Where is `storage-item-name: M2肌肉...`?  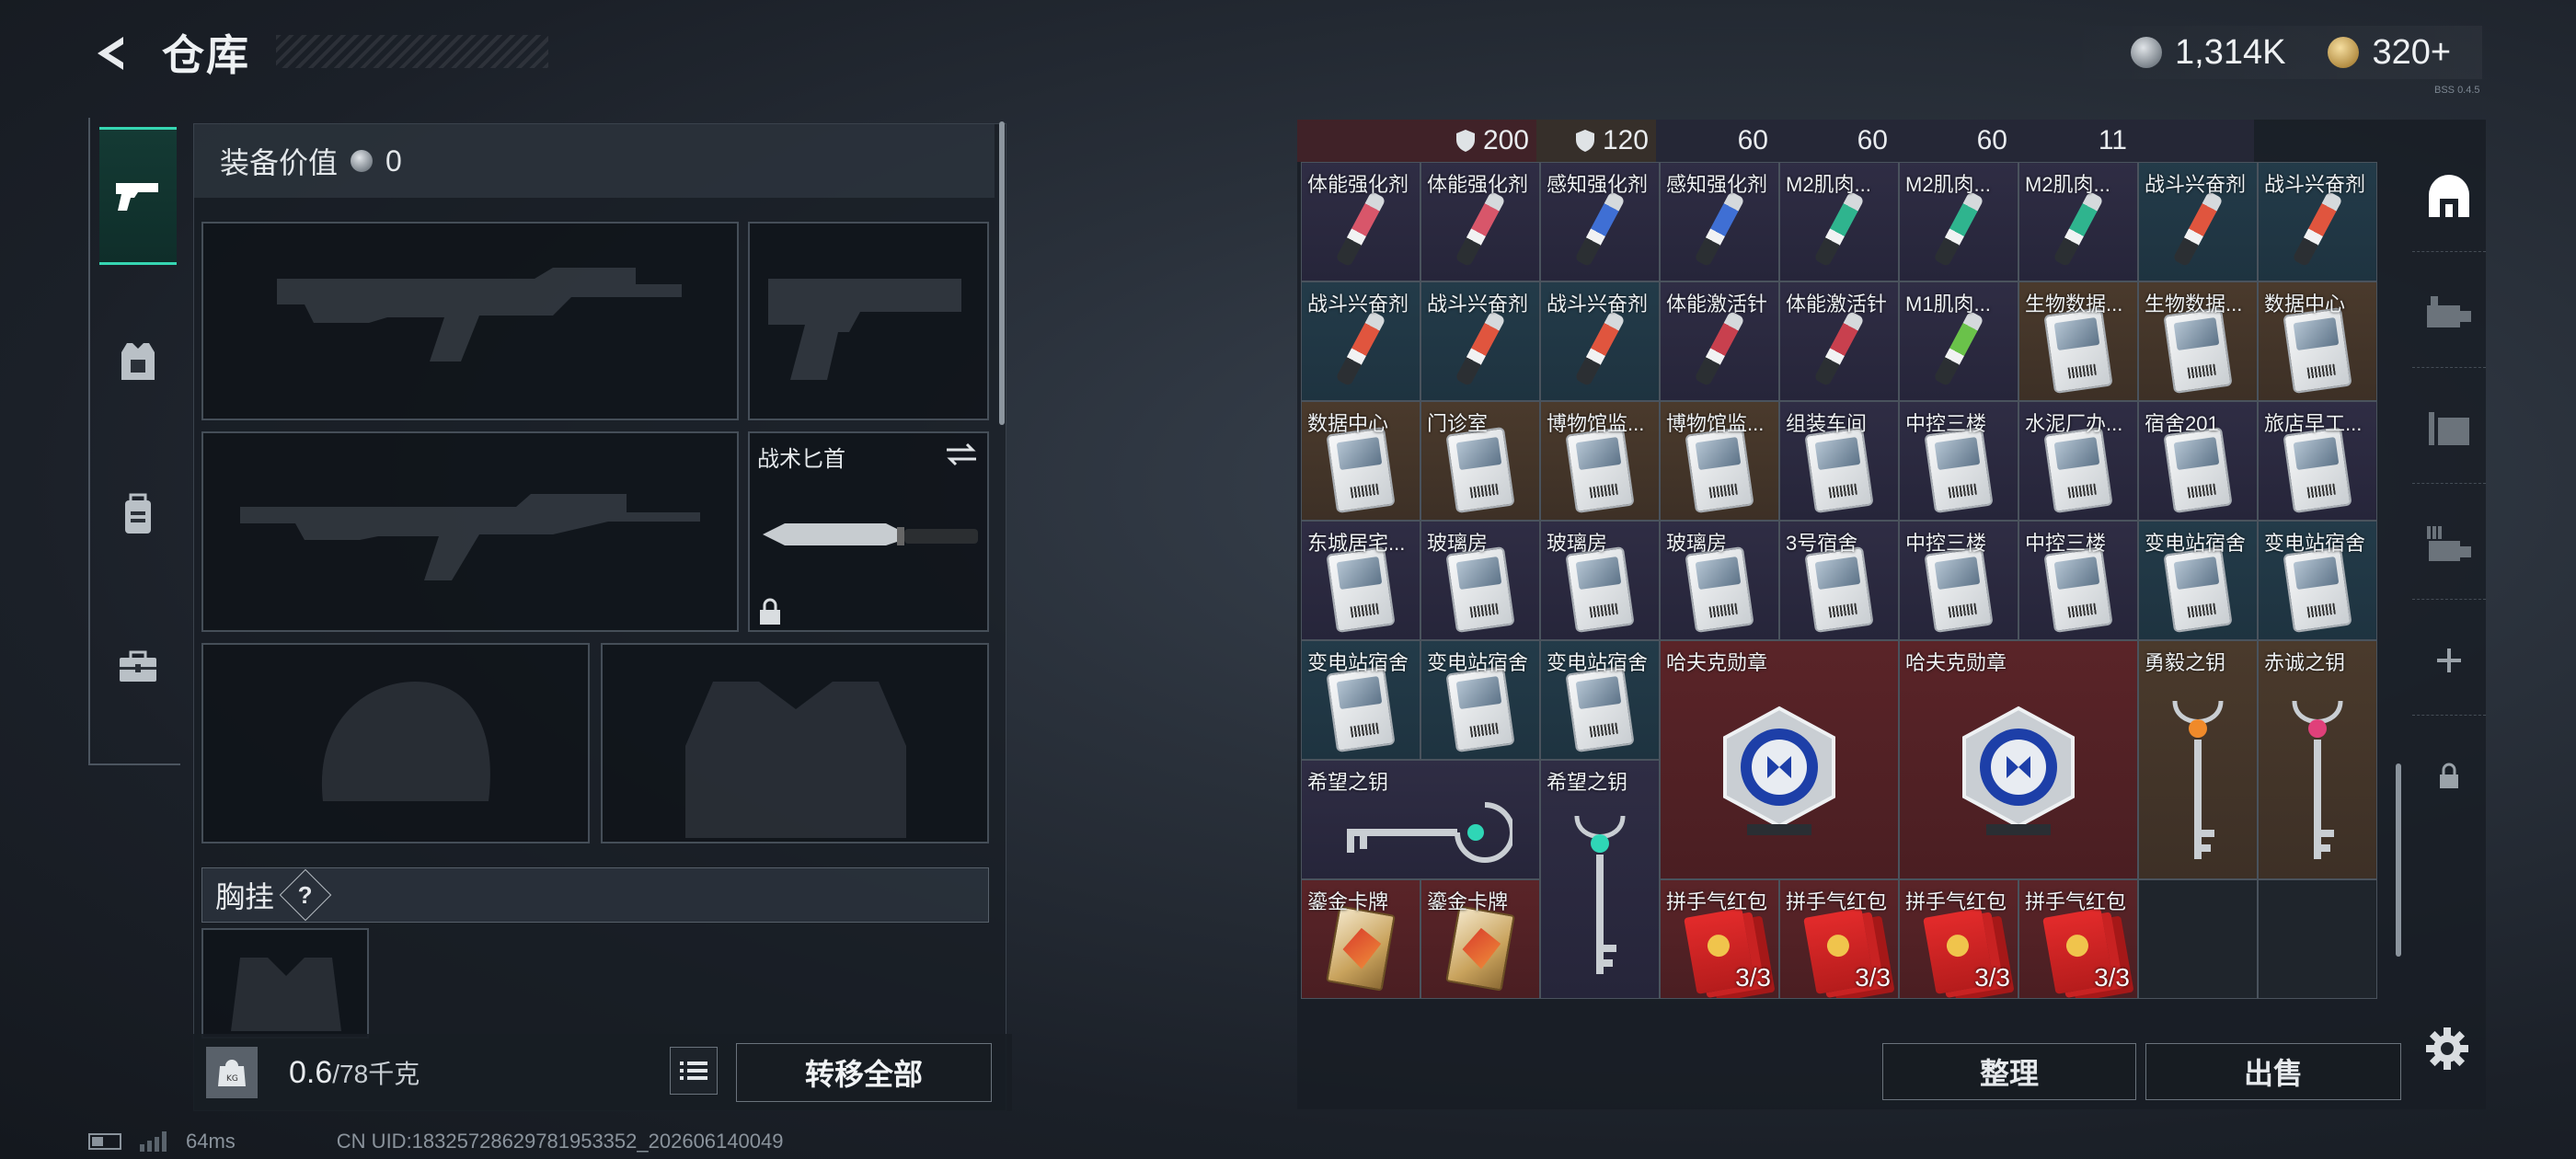 storage-item-name: M2肌肉... is located at coordinates (2067, 184).